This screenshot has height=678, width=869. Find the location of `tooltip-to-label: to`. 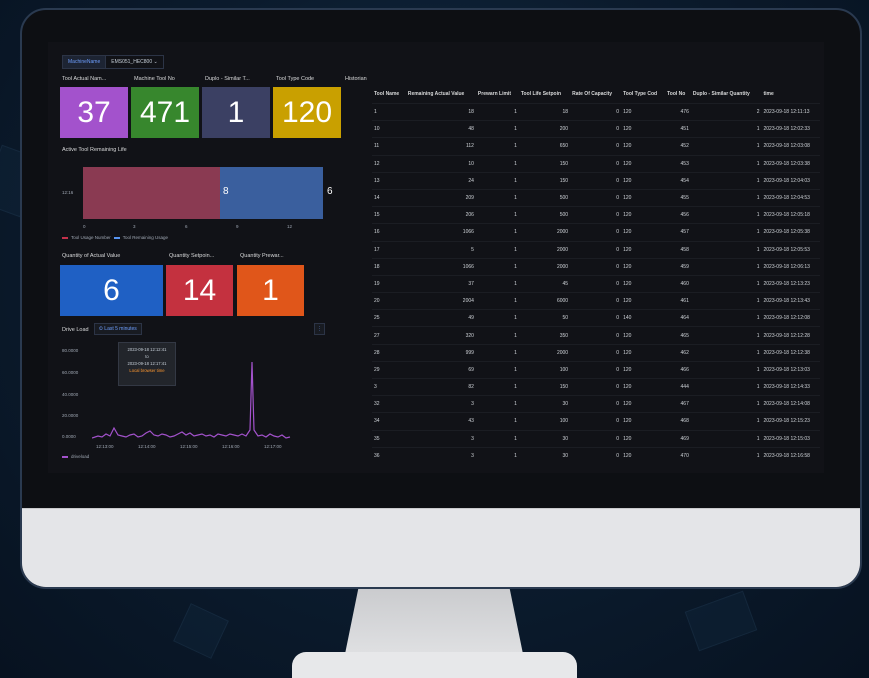

tooltip-to-label: to is located at coordinates (147, 356).